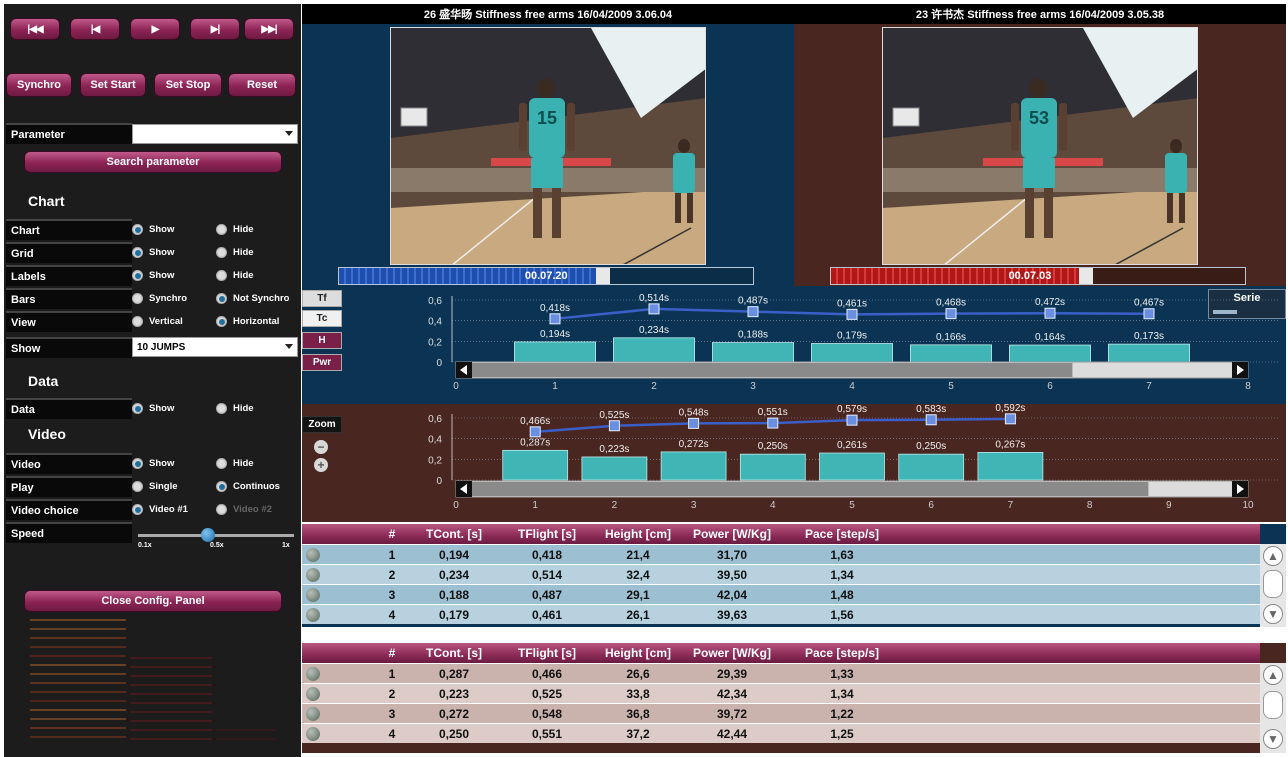 The height and width of the screenshot is (757, 1288). What do you see at coordinates (654, 330) in the screenshot?
I see `tcont-data-label: 0,234s` at bounding box center [654, 330].